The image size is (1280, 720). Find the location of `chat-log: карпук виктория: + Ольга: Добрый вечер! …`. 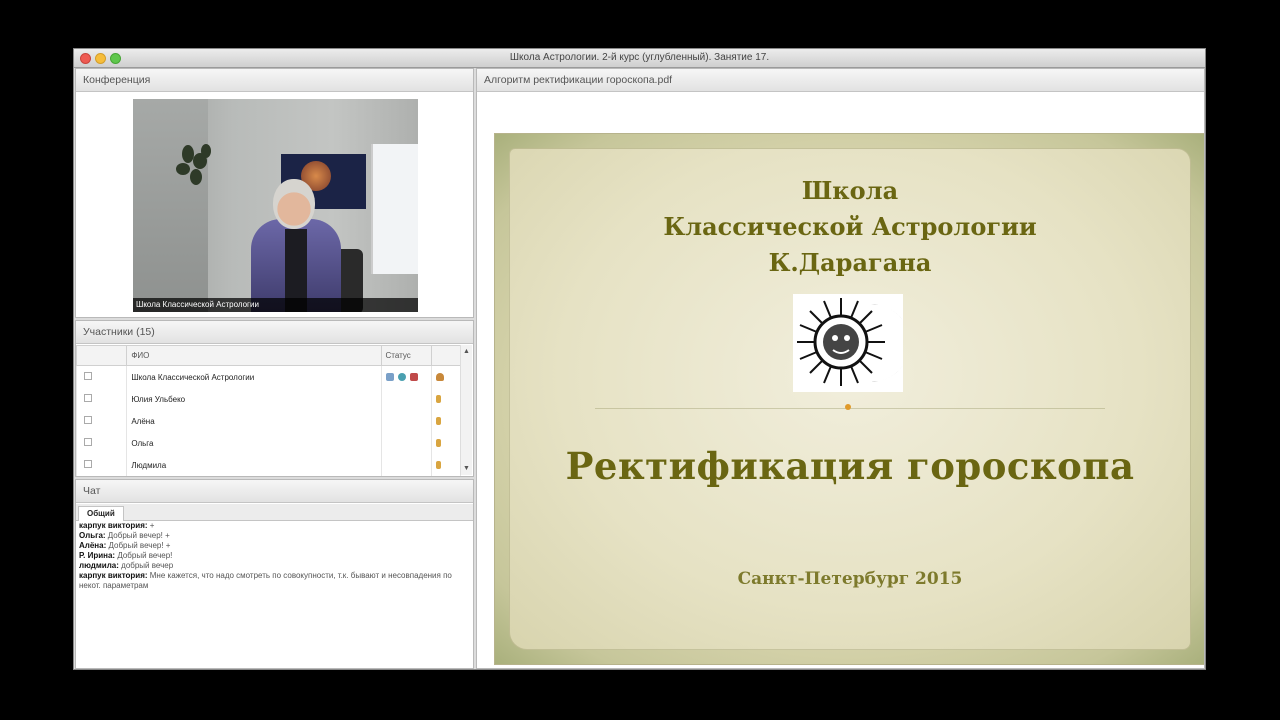

chat-log: карпук виктория: + Ольга: Добрый вечер! … is located at coordinates (273, 556).